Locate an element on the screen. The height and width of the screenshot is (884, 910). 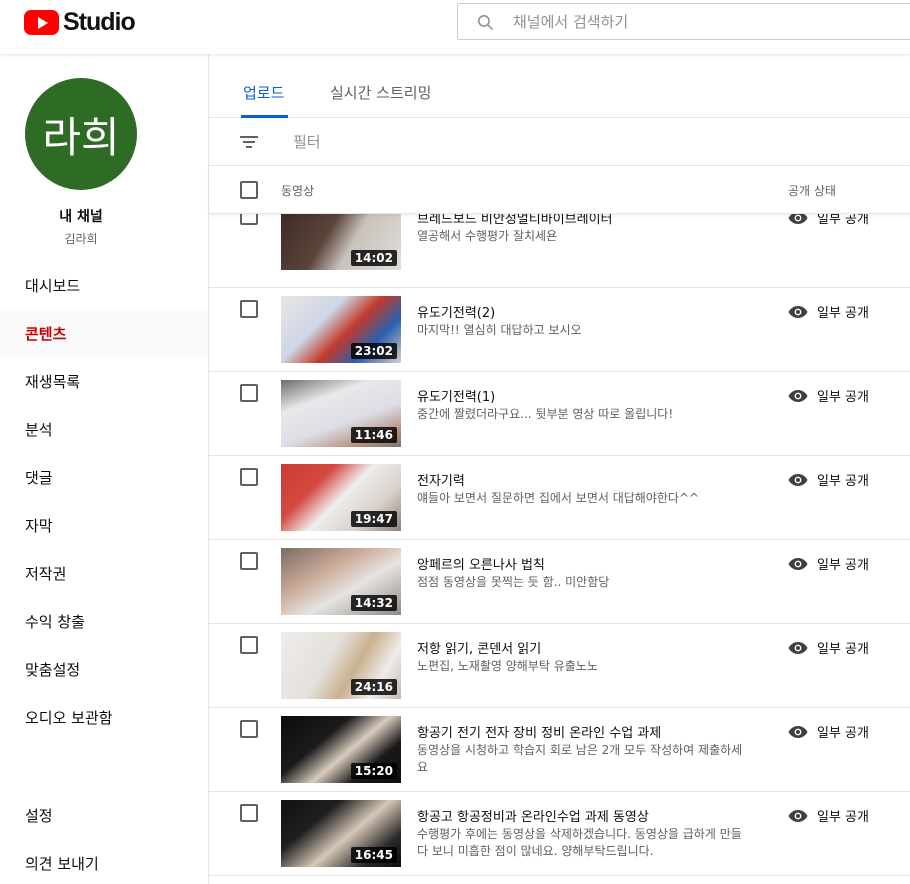
logo-text: Studio is located at coordinates (99, 21).